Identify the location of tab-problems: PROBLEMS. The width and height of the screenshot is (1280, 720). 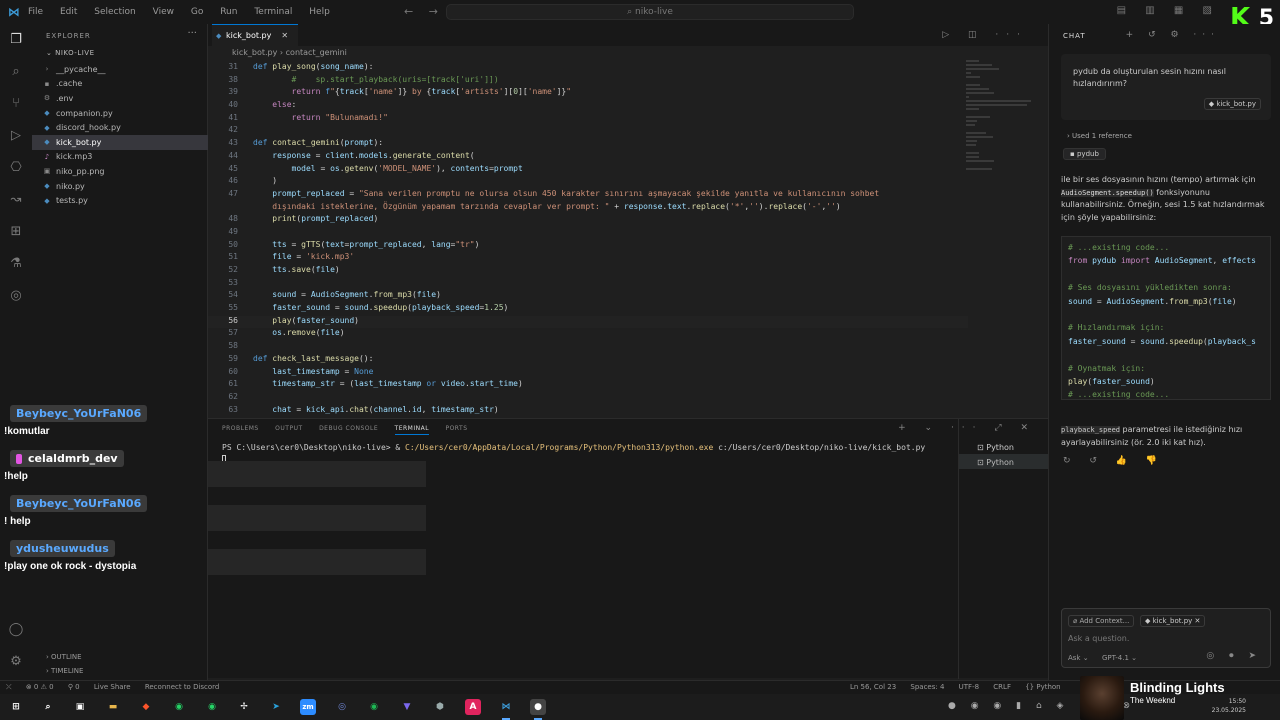
(240, 428).